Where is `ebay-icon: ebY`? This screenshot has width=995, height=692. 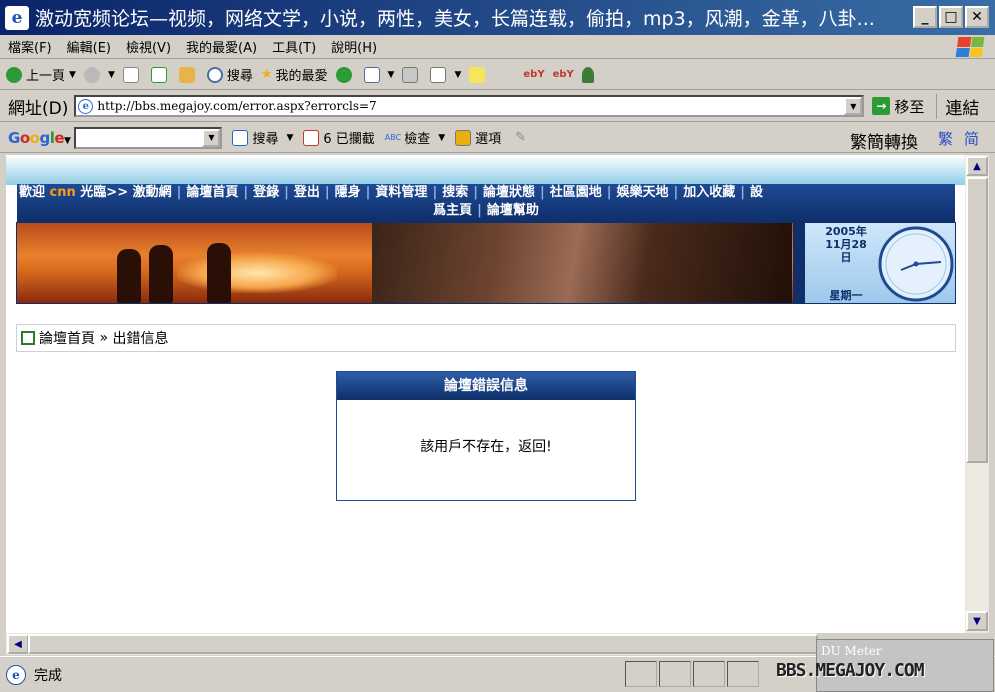 ebay-icon: ebY is located at coordinates (563, 74).